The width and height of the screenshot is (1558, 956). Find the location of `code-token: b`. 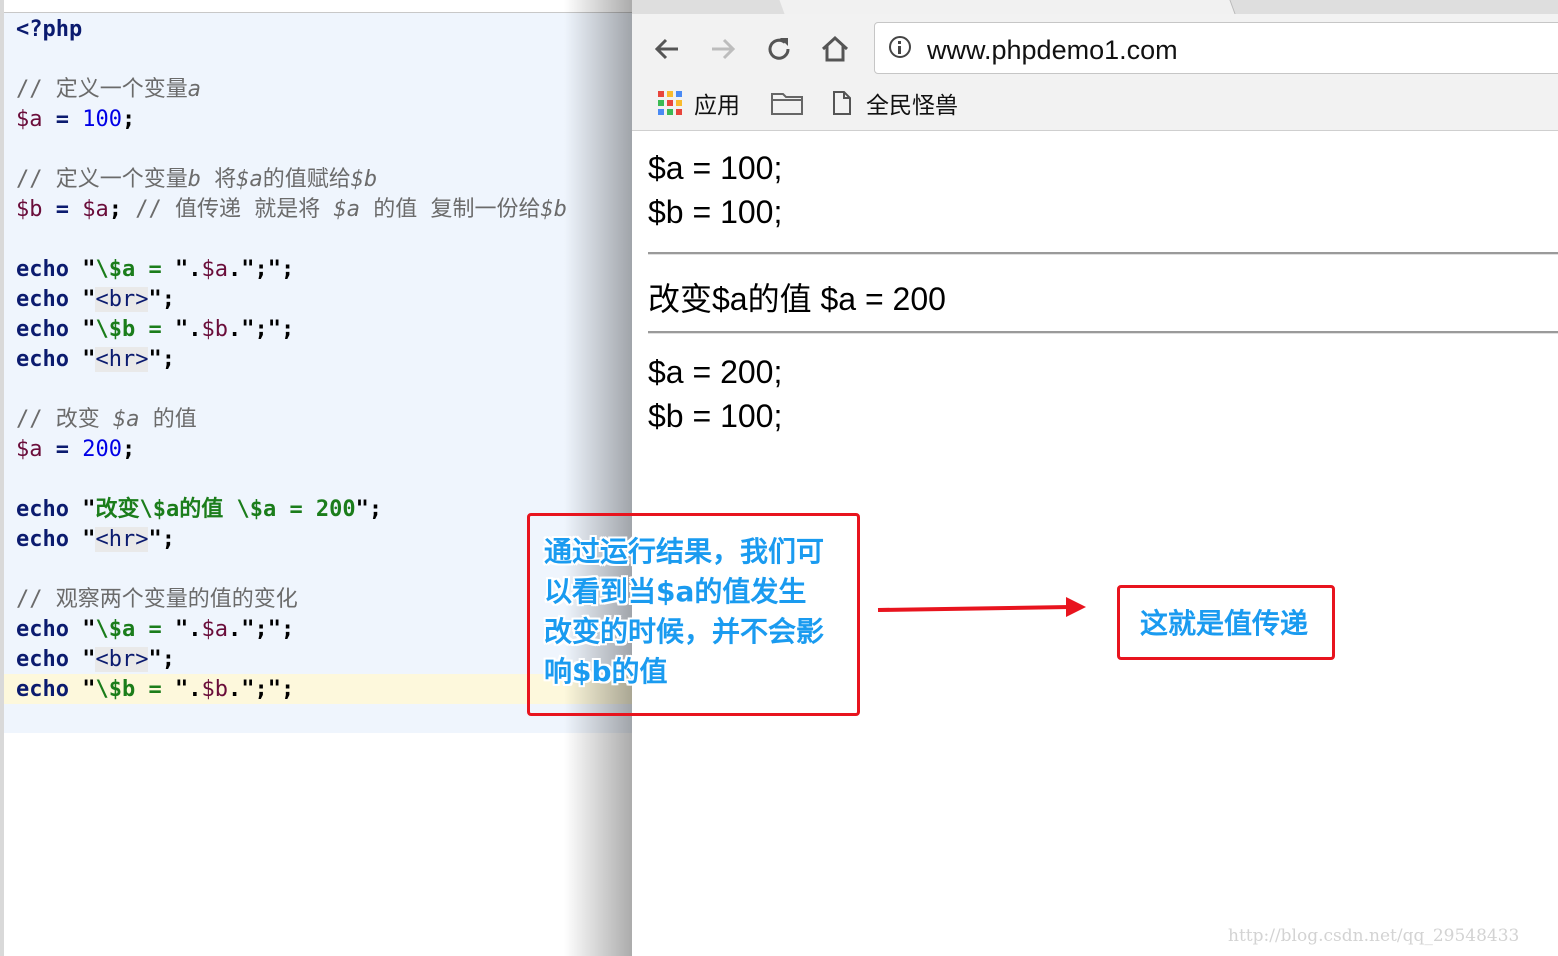

code-token: b is located at coordinates (194, 179).